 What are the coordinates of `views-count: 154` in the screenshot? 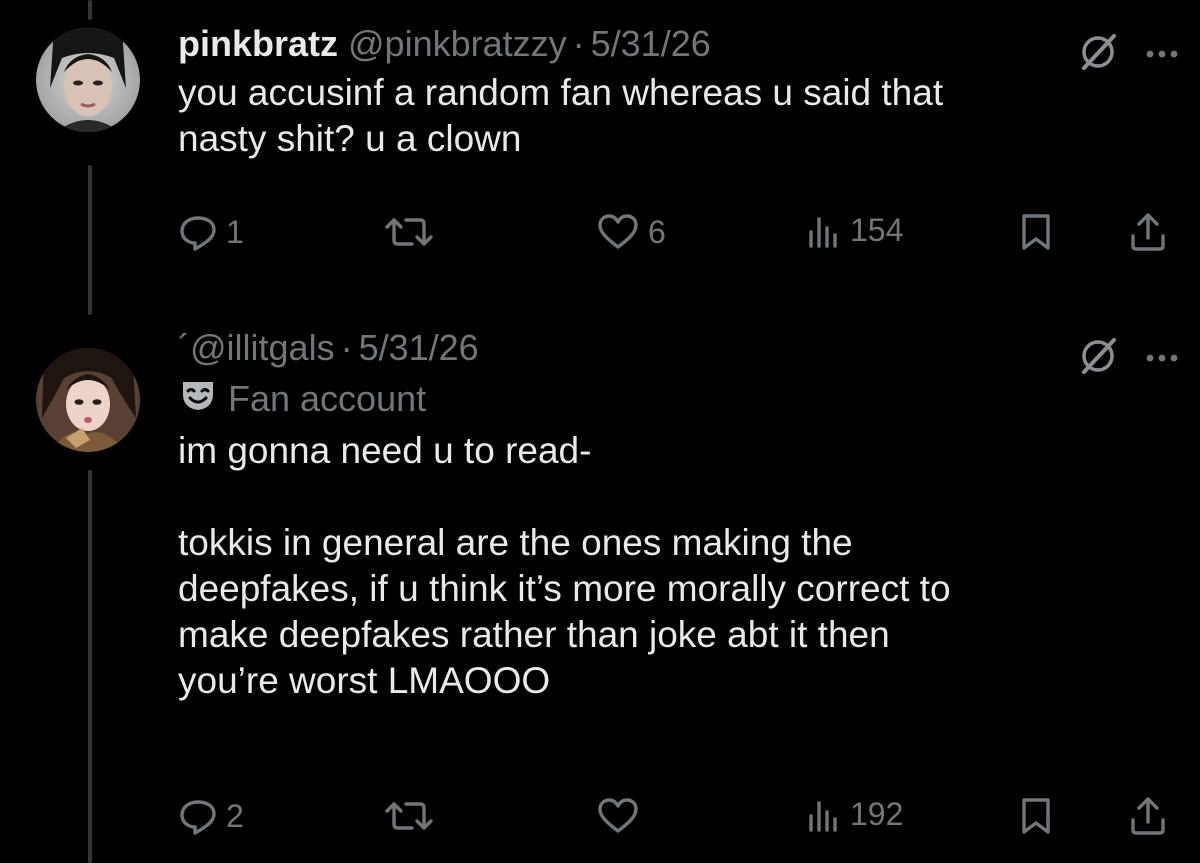 It's located at (877, 230).